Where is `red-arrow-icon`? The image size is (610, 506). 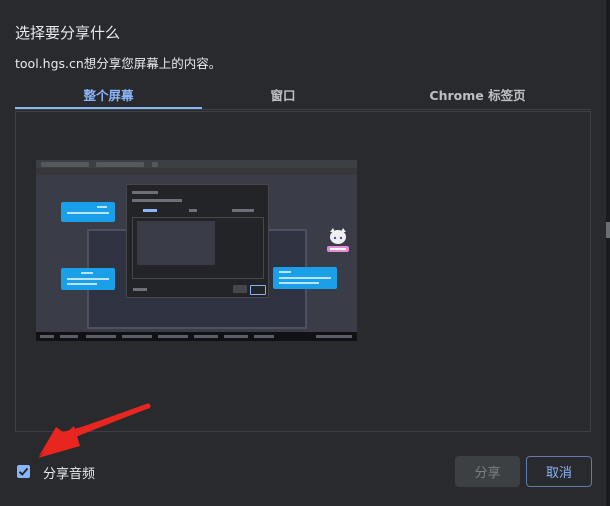
red-arrow-icon is located at coordinates (94, 430).